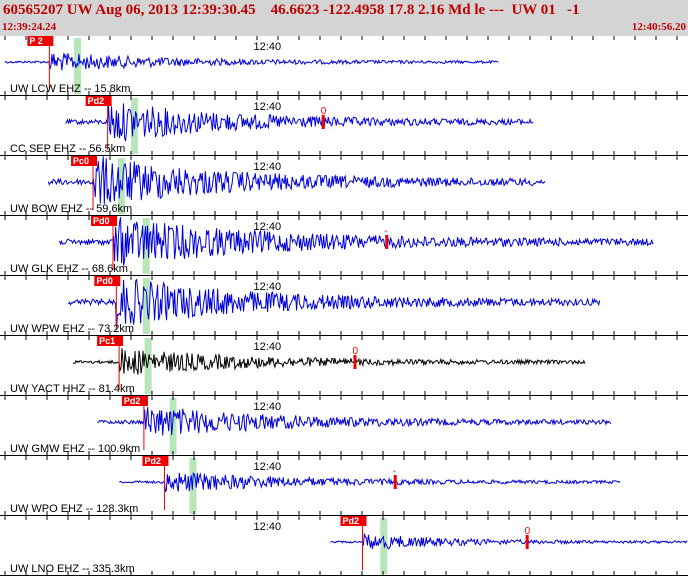  Describe the element at coordinates (75, 449) in the screenshot. I see `station-label: UW GMW EHZ -- 100.9km` at that location.